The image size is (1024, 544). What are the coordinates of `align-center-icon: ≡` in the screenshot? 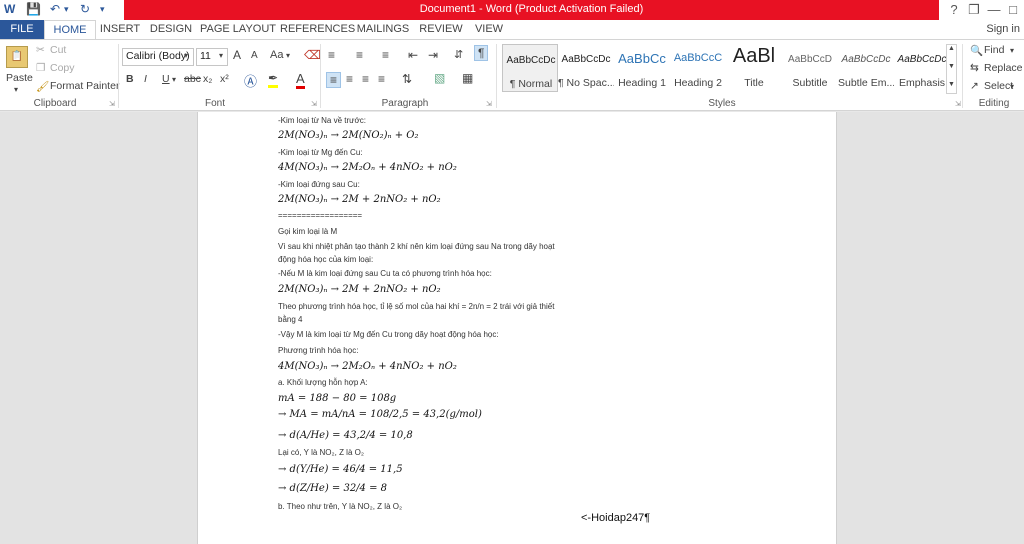 It's located at (349, 79).